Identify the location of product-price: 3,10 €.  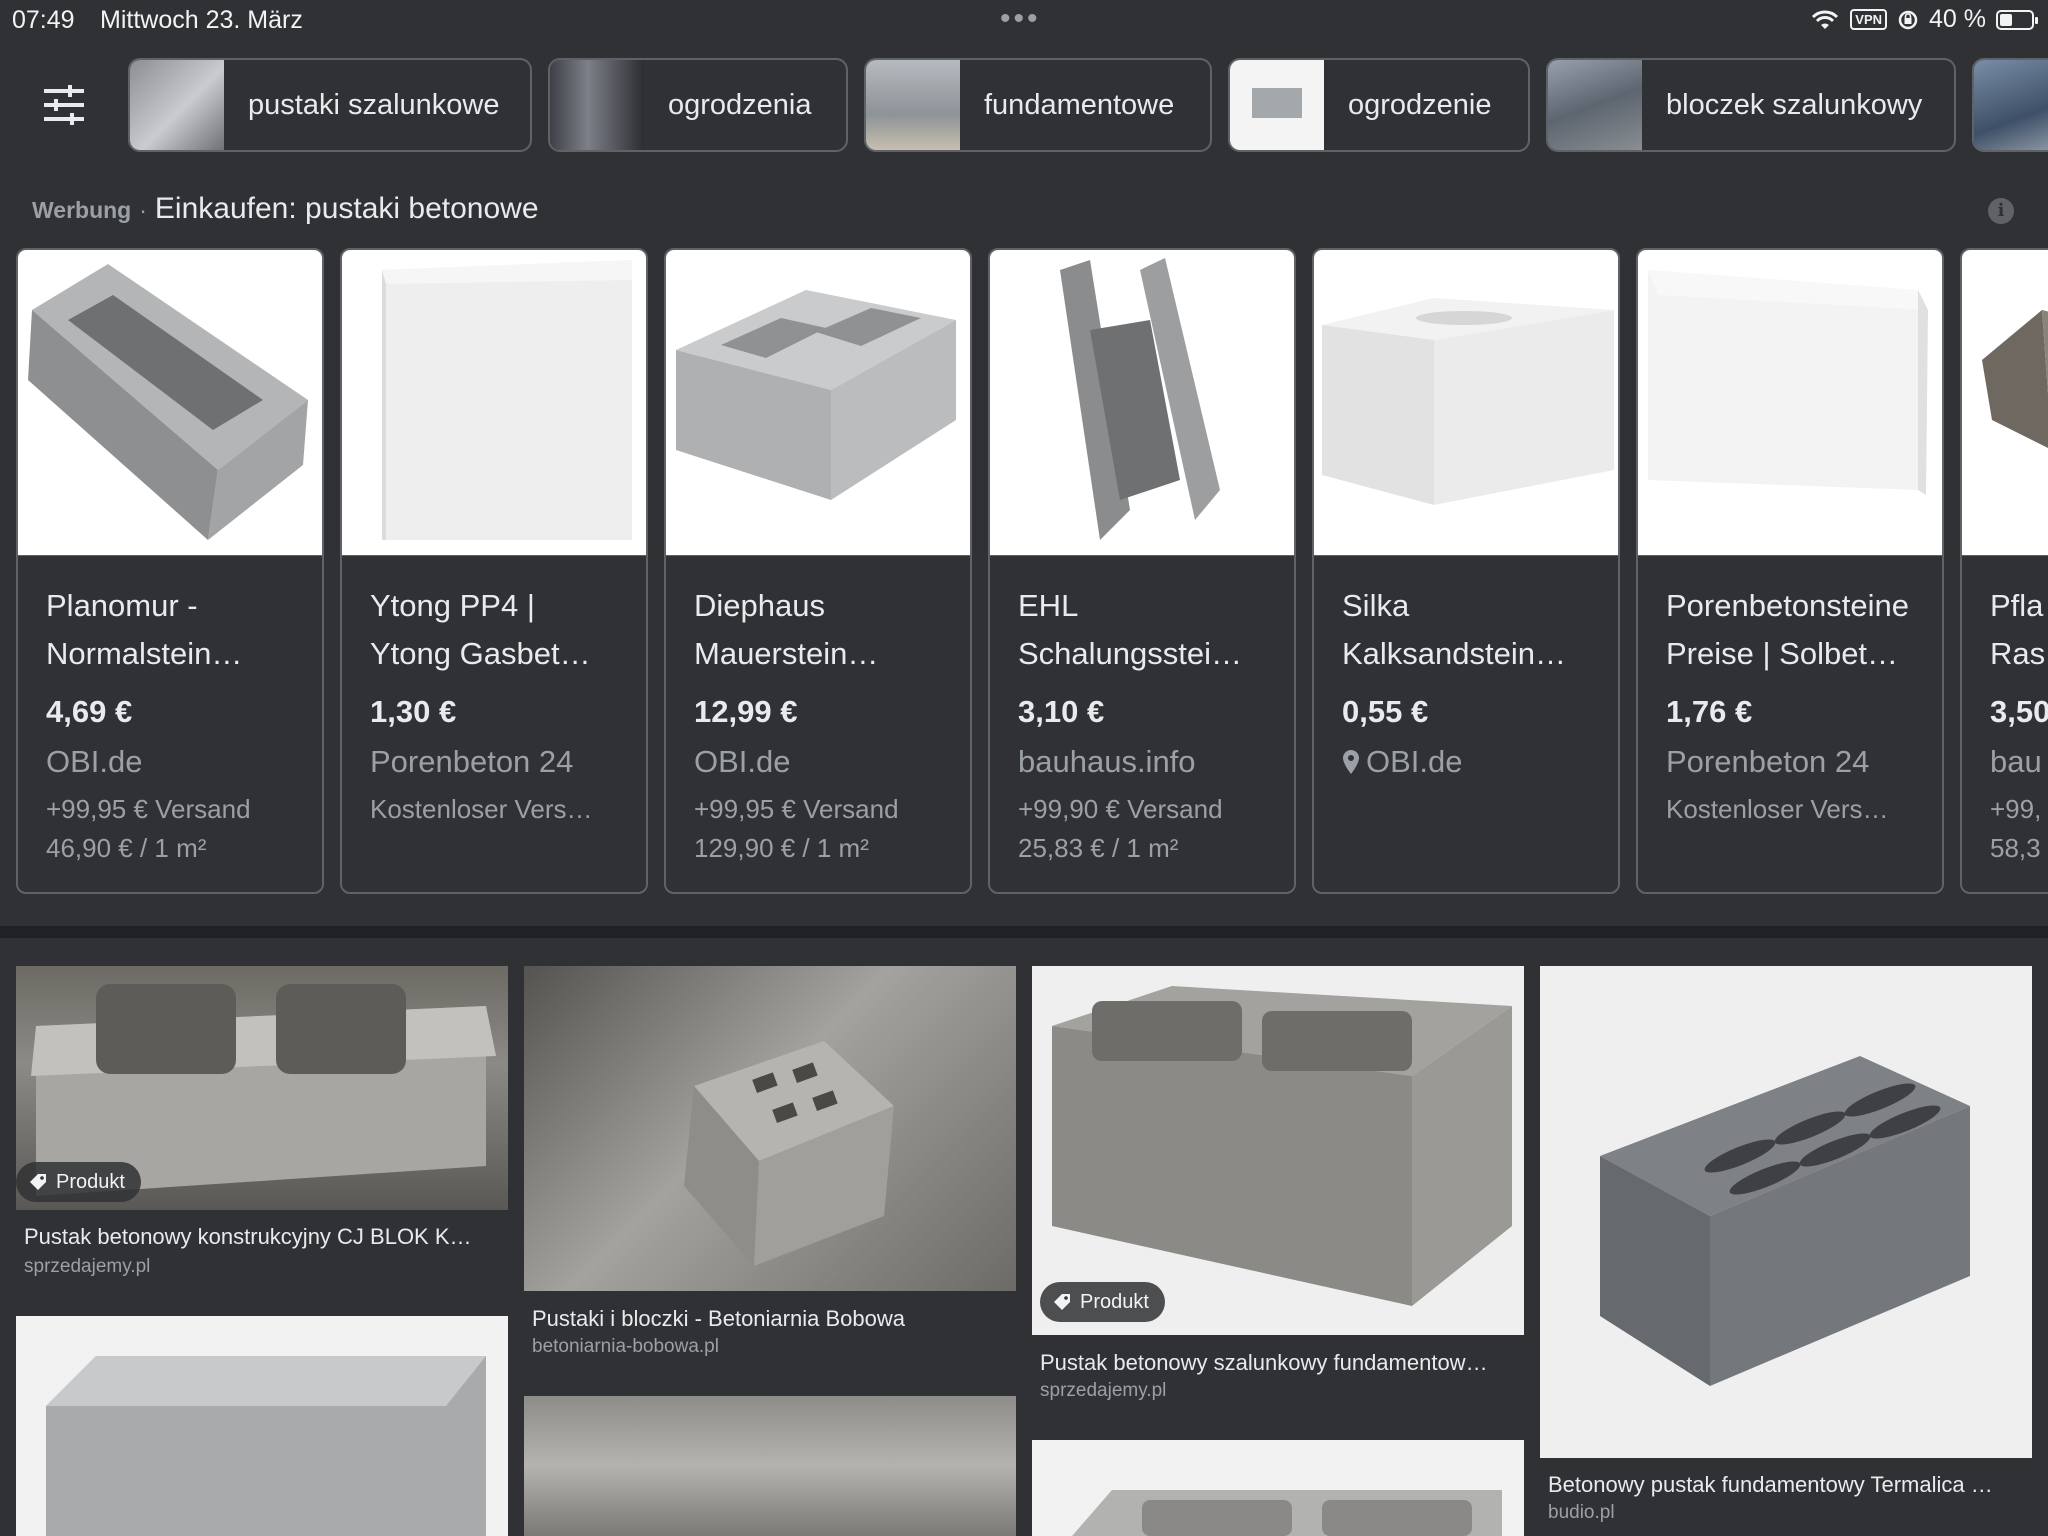
(1061, 711).